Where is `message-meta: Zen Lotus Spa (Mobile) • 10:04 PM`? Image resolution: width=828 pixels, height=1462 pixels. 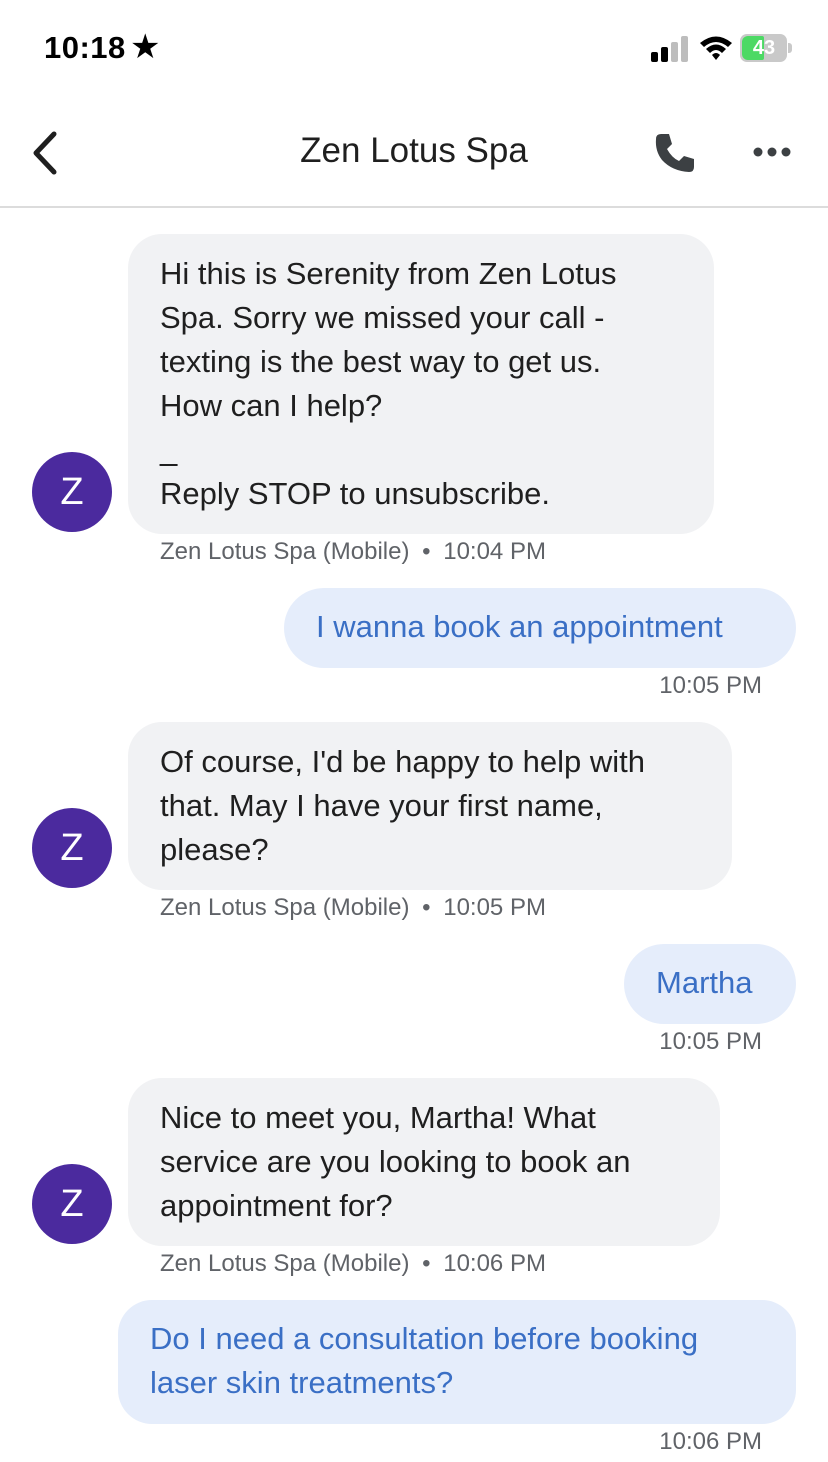
message-meta: Zen Lotus Spa (Mobile) • 10:04 PM is located at coordinates (353, 552).